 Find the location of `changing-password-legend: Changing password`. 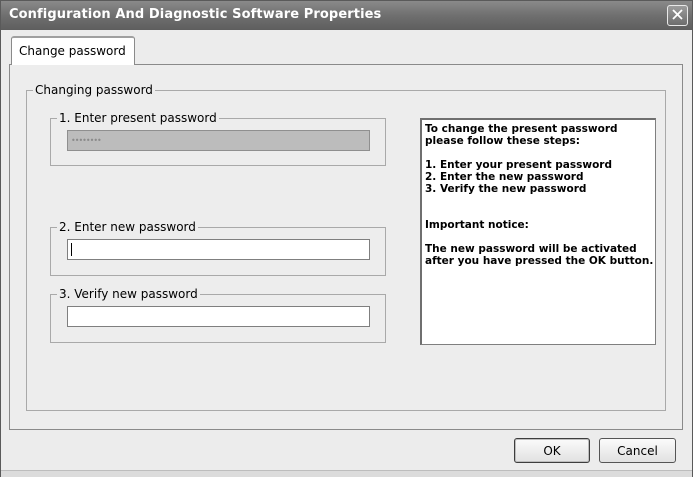

changing-password-legend: Changing password is located at coordinates (94, 90).